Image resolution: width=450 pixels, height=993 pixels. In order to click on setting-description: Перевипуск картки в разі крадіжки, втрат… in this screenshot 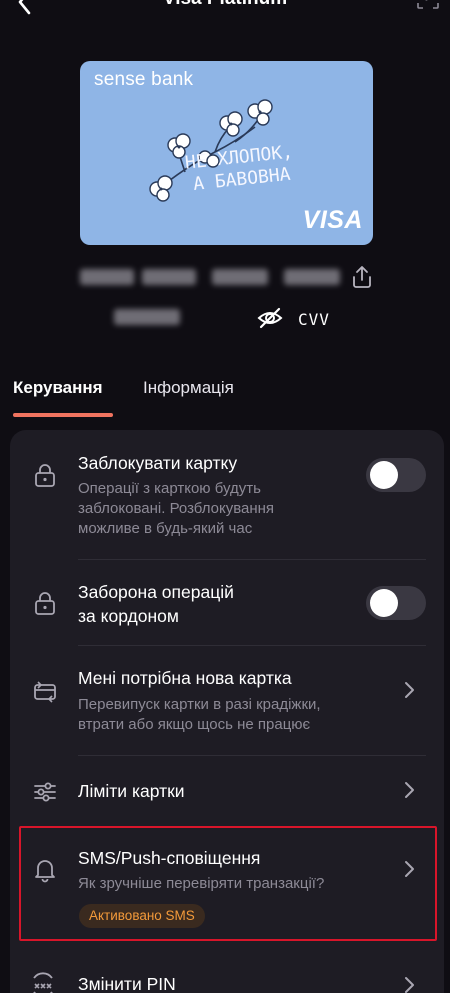, I will do `click(199, 714)`.